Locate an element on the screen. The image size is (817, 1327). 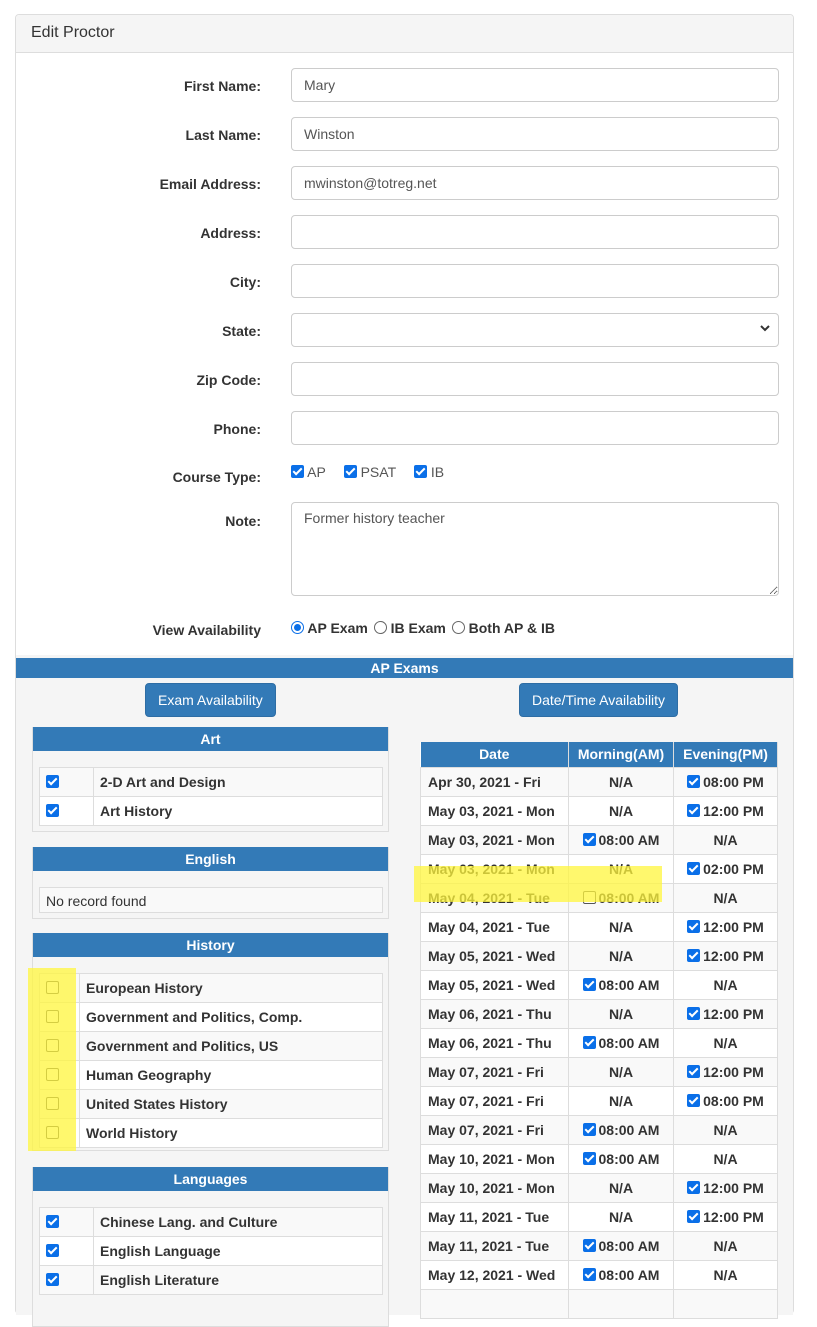
slot-time: 08:00 AM is located at coordinates (629, 1129).